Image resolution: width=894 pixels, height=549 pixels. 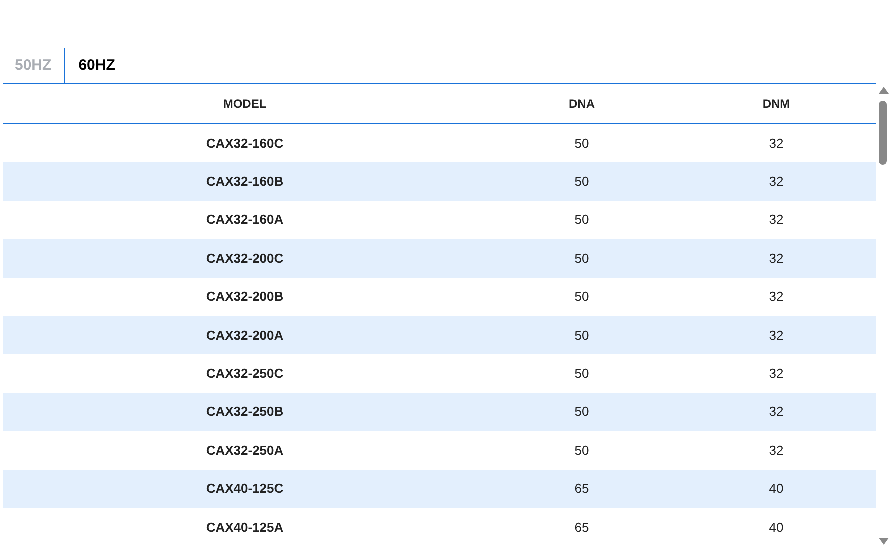 What do you see at coordinates (883, 133) in the screenshot?
I see `scrollbar-thumb` at bounding box center [883, 133].